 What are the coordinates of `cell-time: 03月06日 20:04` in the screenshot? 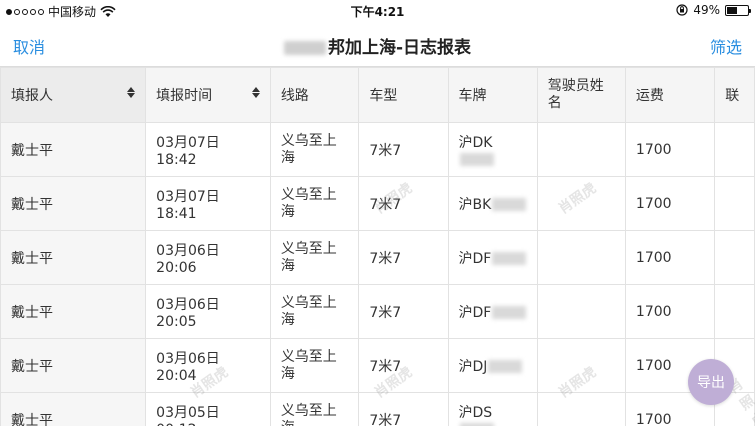 It's located at (208, 365).